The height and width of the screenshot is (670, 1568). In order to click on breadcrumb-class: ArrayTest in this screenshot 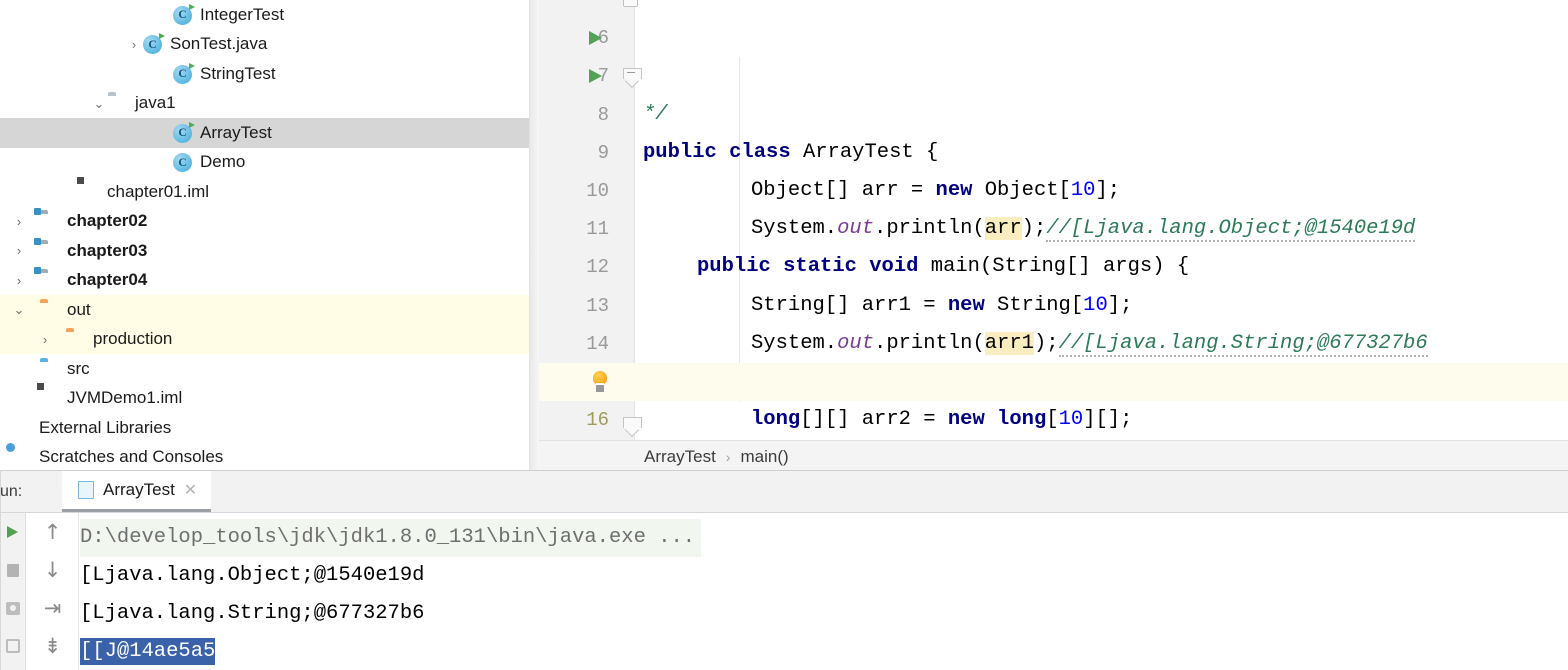, I will do `click(680, 457)`.